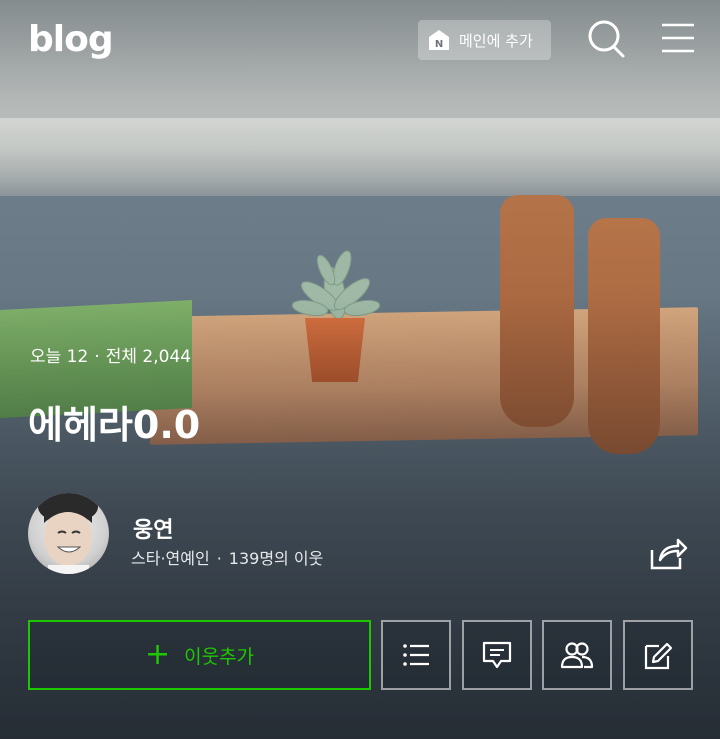 This screenshot has height=739, width=720. Describe the element at coordinates (668, 553) in the screenshot. I see `share-icon` at that location.